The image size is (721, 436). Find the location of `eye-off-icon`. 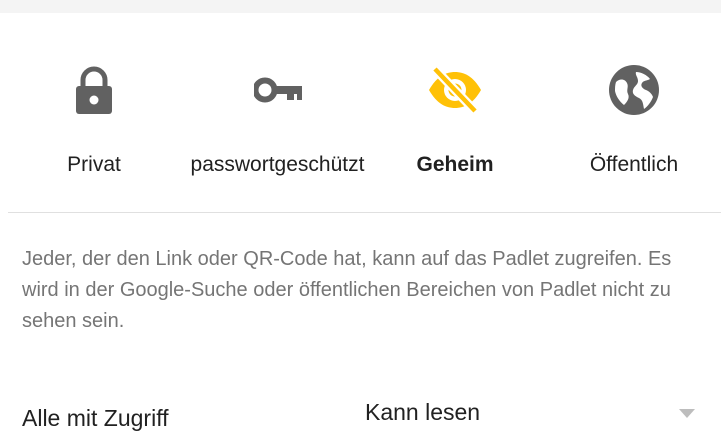

eye-off-icon is located at coordinates (455, 90).